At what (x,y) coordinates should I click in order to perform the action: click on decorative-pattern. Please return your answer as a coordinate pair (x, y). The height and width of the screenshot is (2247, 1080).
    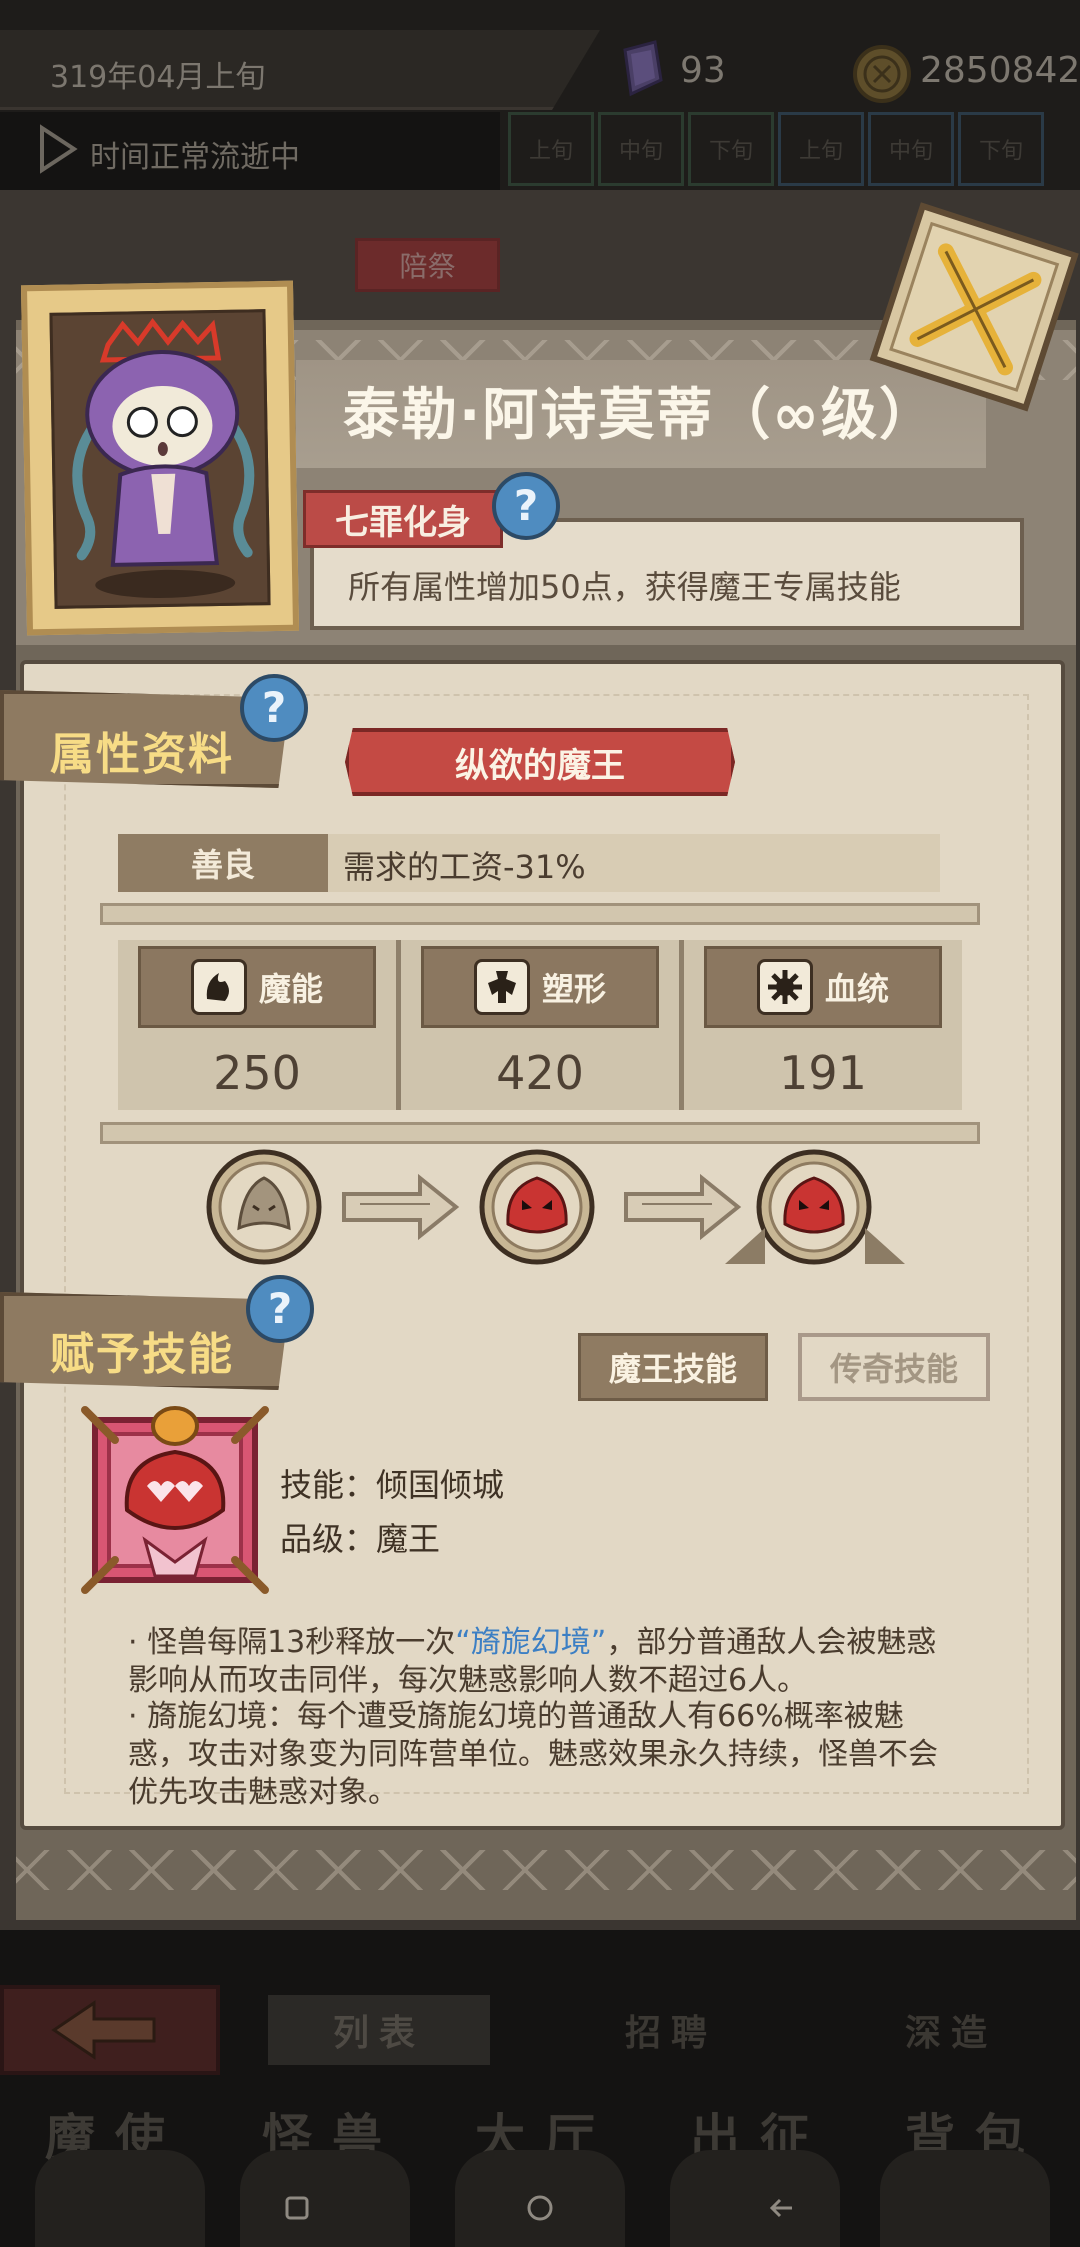
    Looking at the image, I should click on (546, 1870).